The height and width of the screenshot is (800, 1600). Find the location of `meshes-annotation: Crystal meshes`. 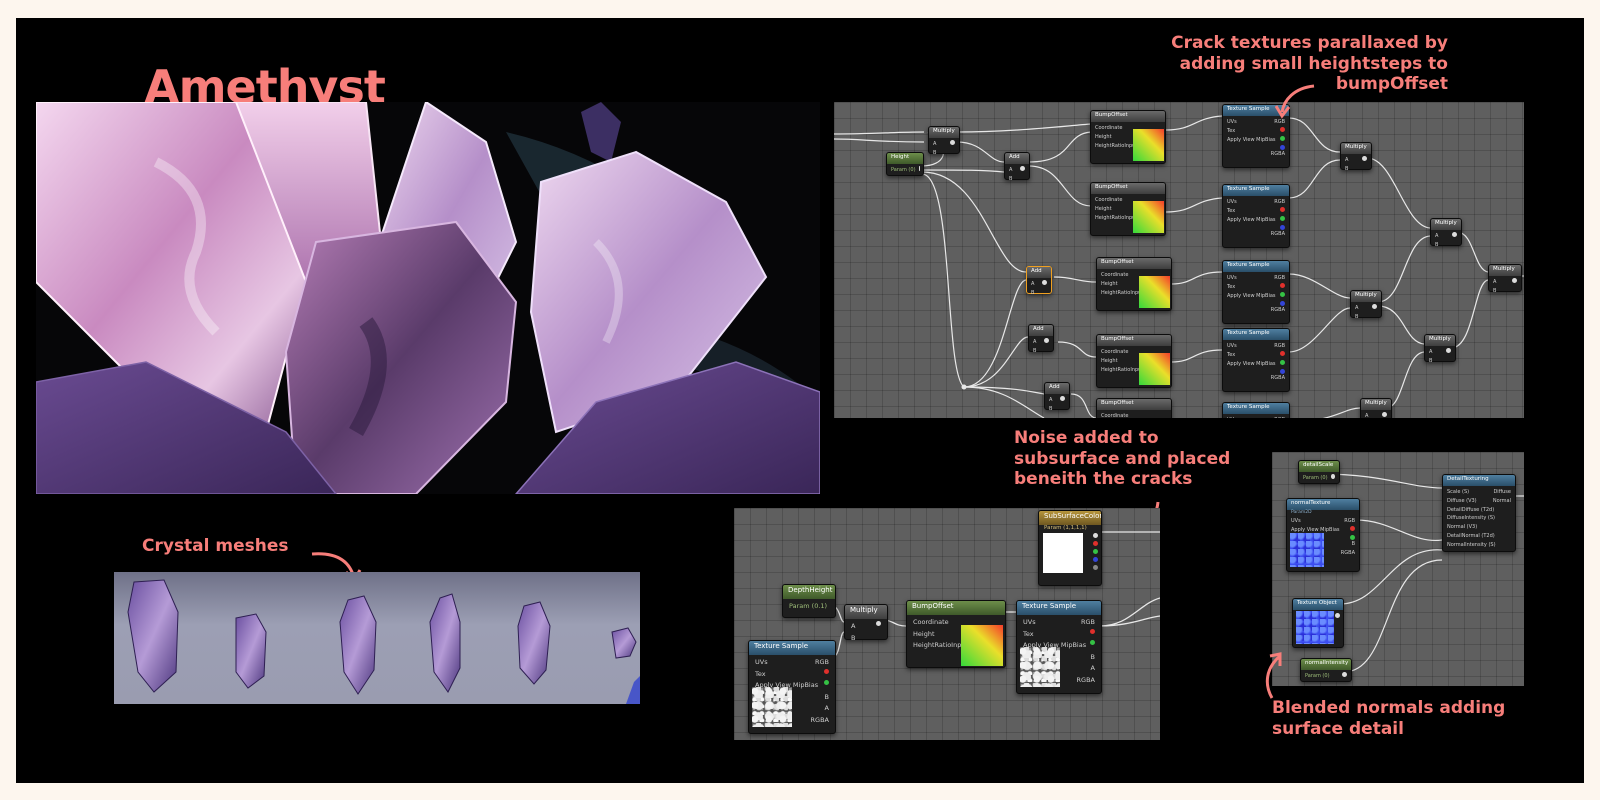

meshes-annotation: Crystal meshes is located at coordinates (215, 546).